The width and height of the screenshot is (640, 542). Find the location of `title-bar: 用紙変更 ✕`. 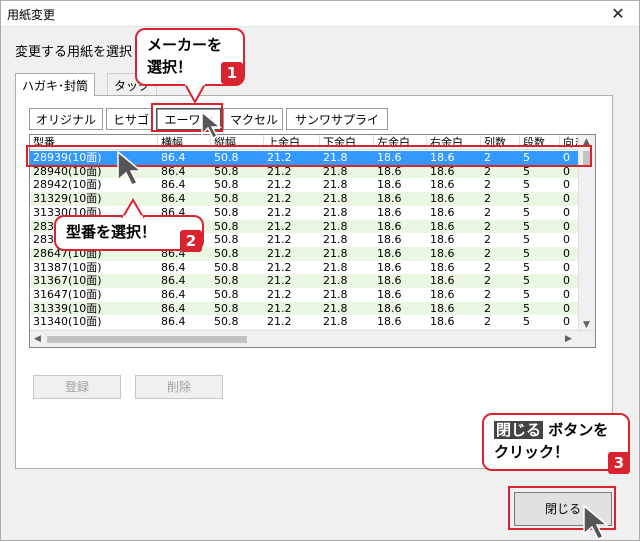

title-bar: 用紙変更 ✕ is located at coordinates (320, 14).